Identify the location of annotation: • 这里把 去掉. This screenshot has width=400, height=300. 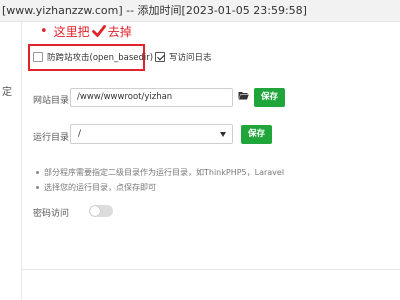
(86, 31).